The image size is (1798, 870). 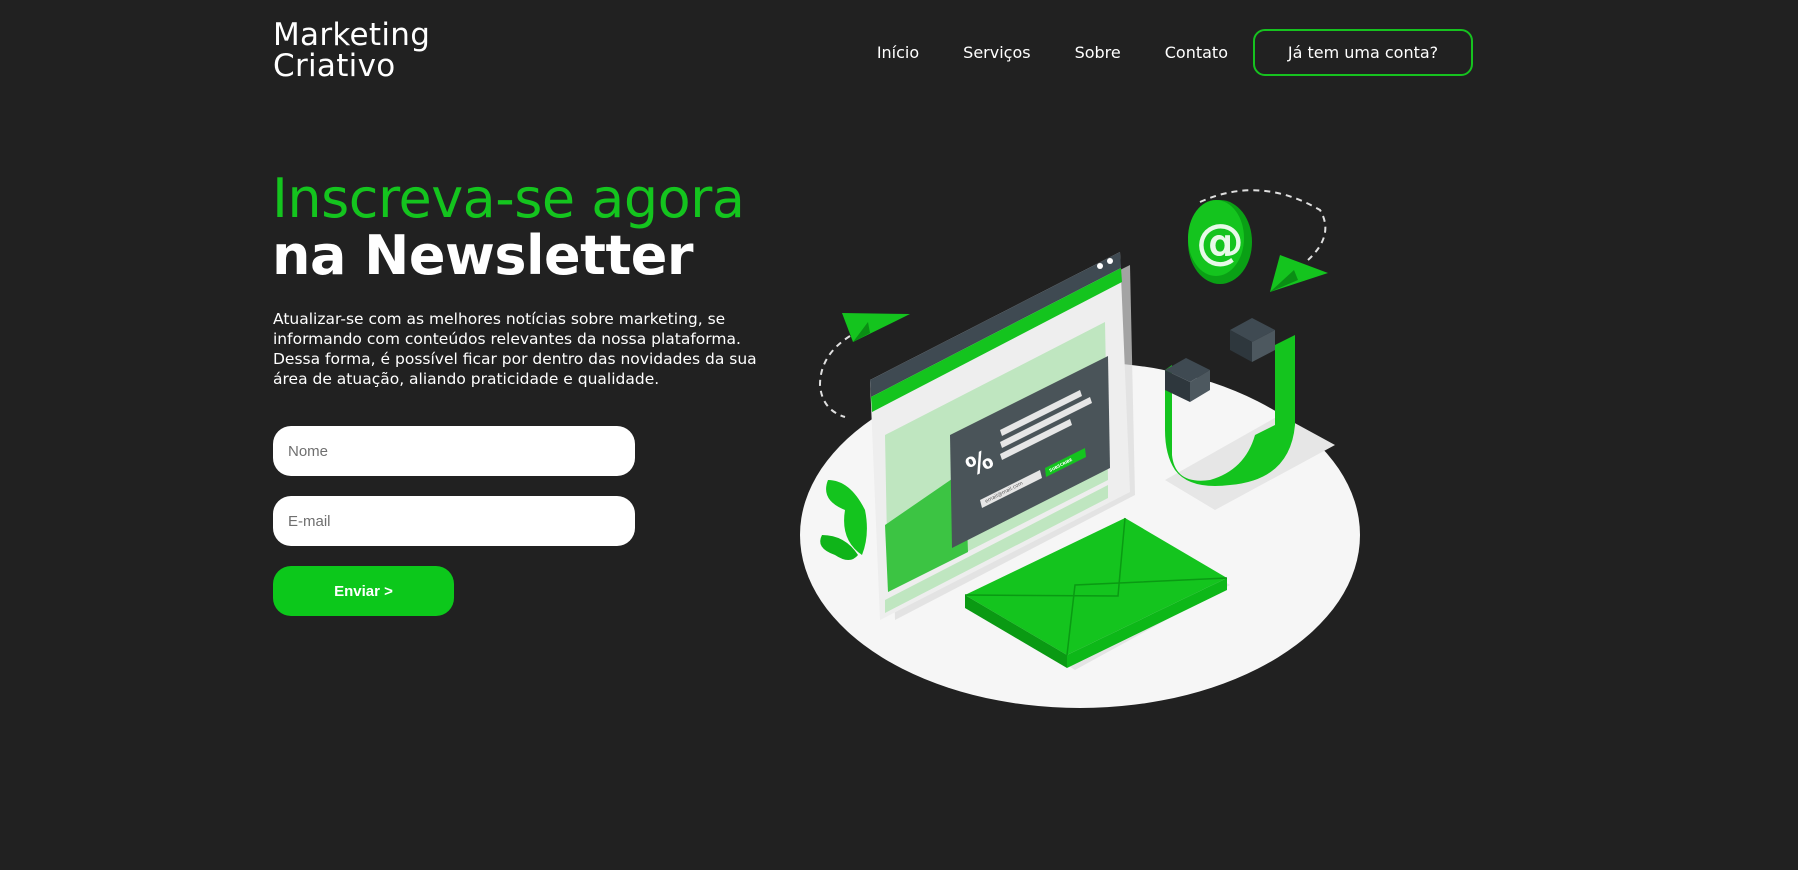 I want to click on email-input, so click(x=454, y=521).